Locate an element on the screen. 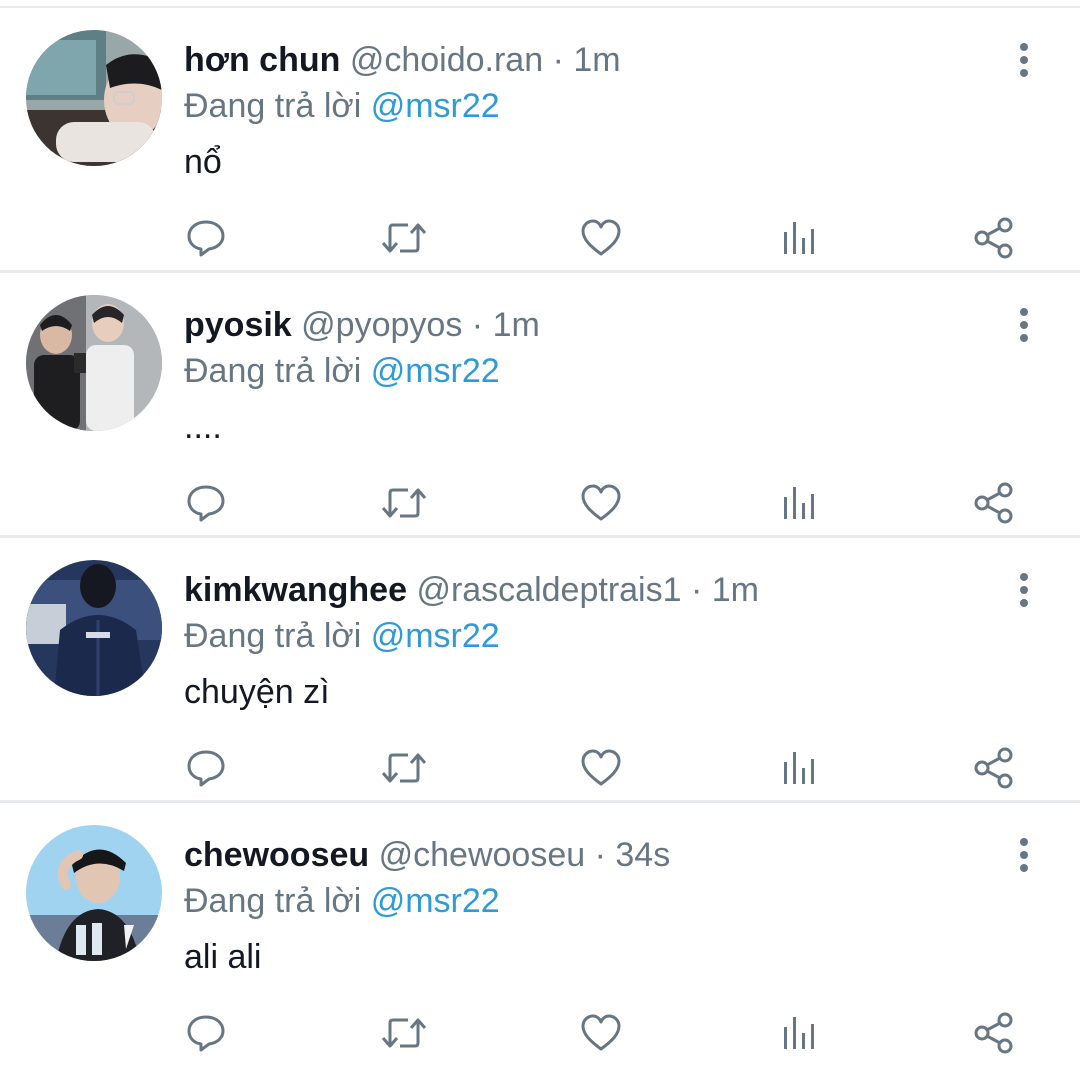 This screenshot has width=1080, height=1068. tweet-text: ali ali is located at coordinates (223, 957).